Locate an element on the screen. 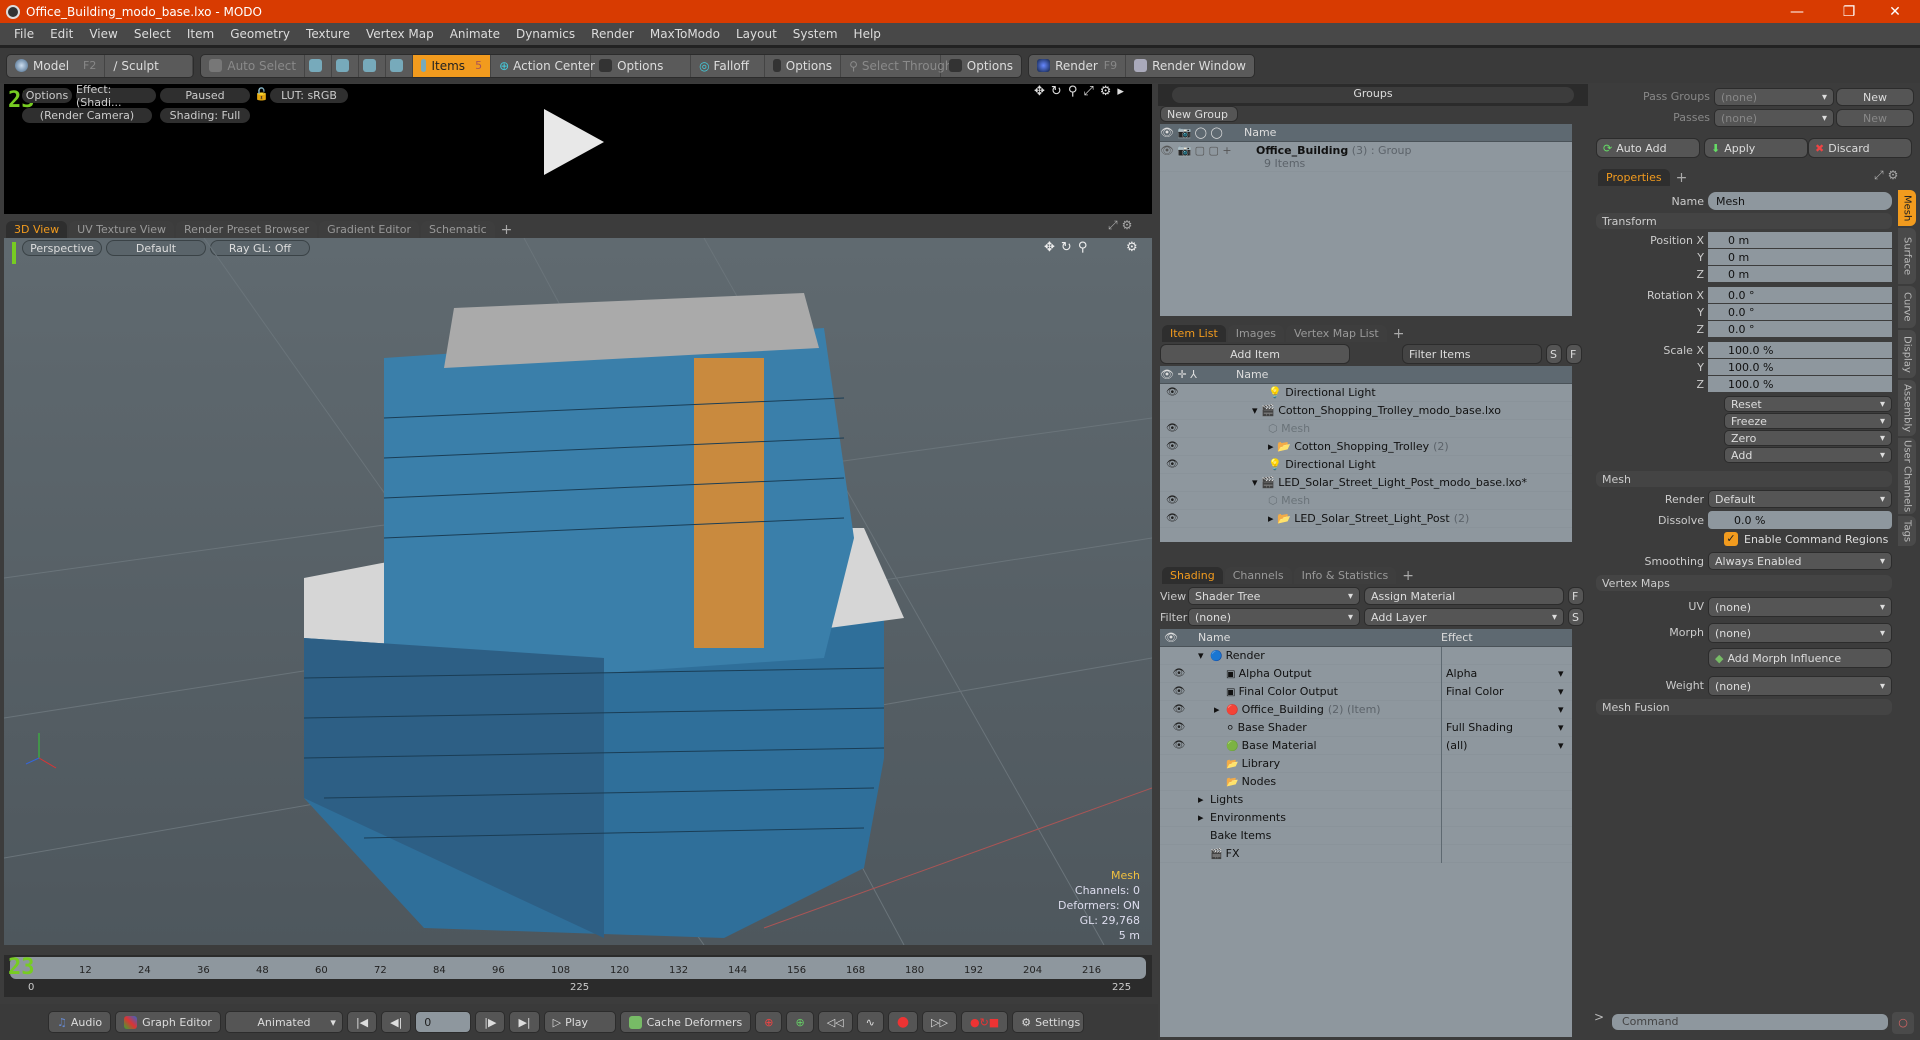 This screenshot has height=1040, width=1920. scale-x-input: 100.0 % is located at coordinates (1800, 350).